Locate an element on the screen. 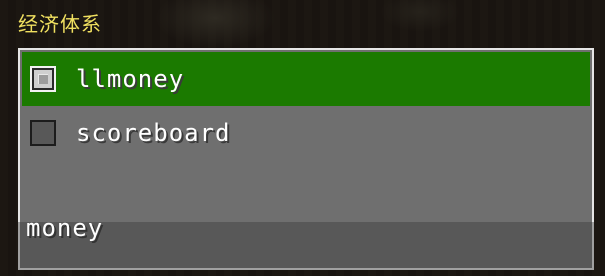 Image resolution: width=605 pixels, height=276 pixels. form-section-title: 经济体系 is located at coordinates (60, 24).